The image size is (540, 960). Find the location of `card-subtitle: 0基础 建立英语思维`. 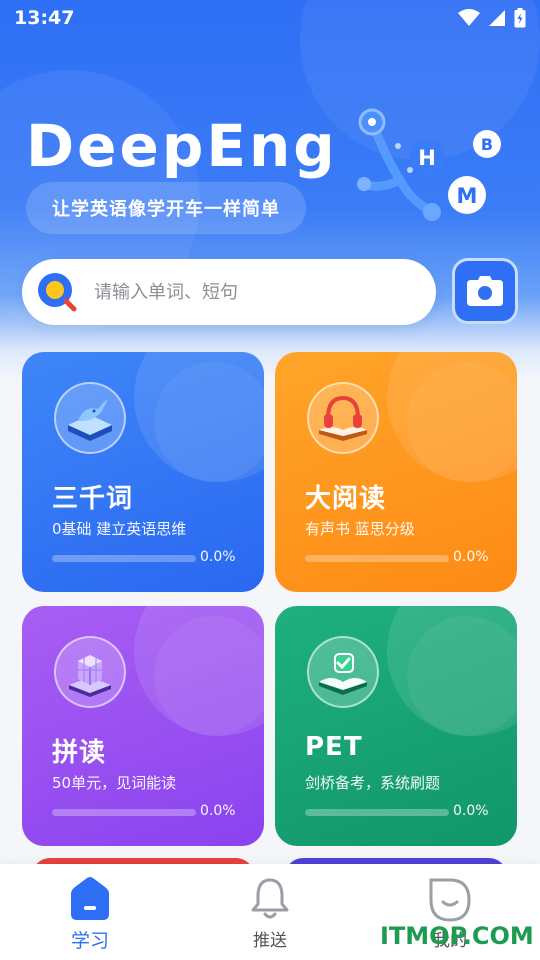

card-subtitle: 0基础 建立英语思维 is located at coordinates (119, 529).